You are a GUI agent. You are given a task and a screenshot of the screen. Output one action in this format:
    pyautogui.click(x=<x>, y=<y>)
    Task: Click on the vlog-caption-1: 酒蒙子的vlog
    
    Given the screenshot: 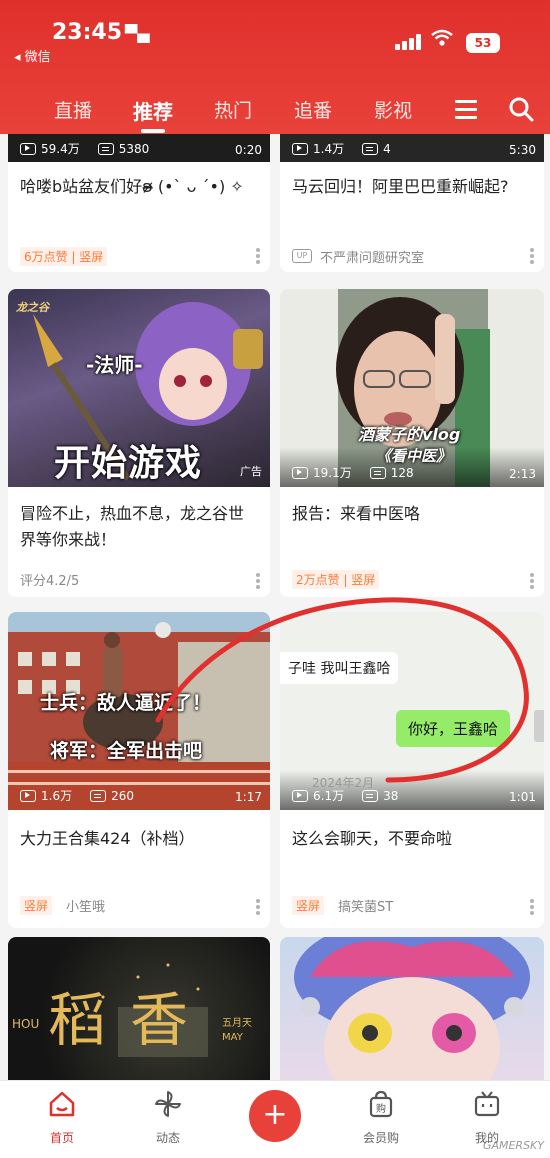 What is the action you would take?
    pyautogui.click(x=409, y=434)
    